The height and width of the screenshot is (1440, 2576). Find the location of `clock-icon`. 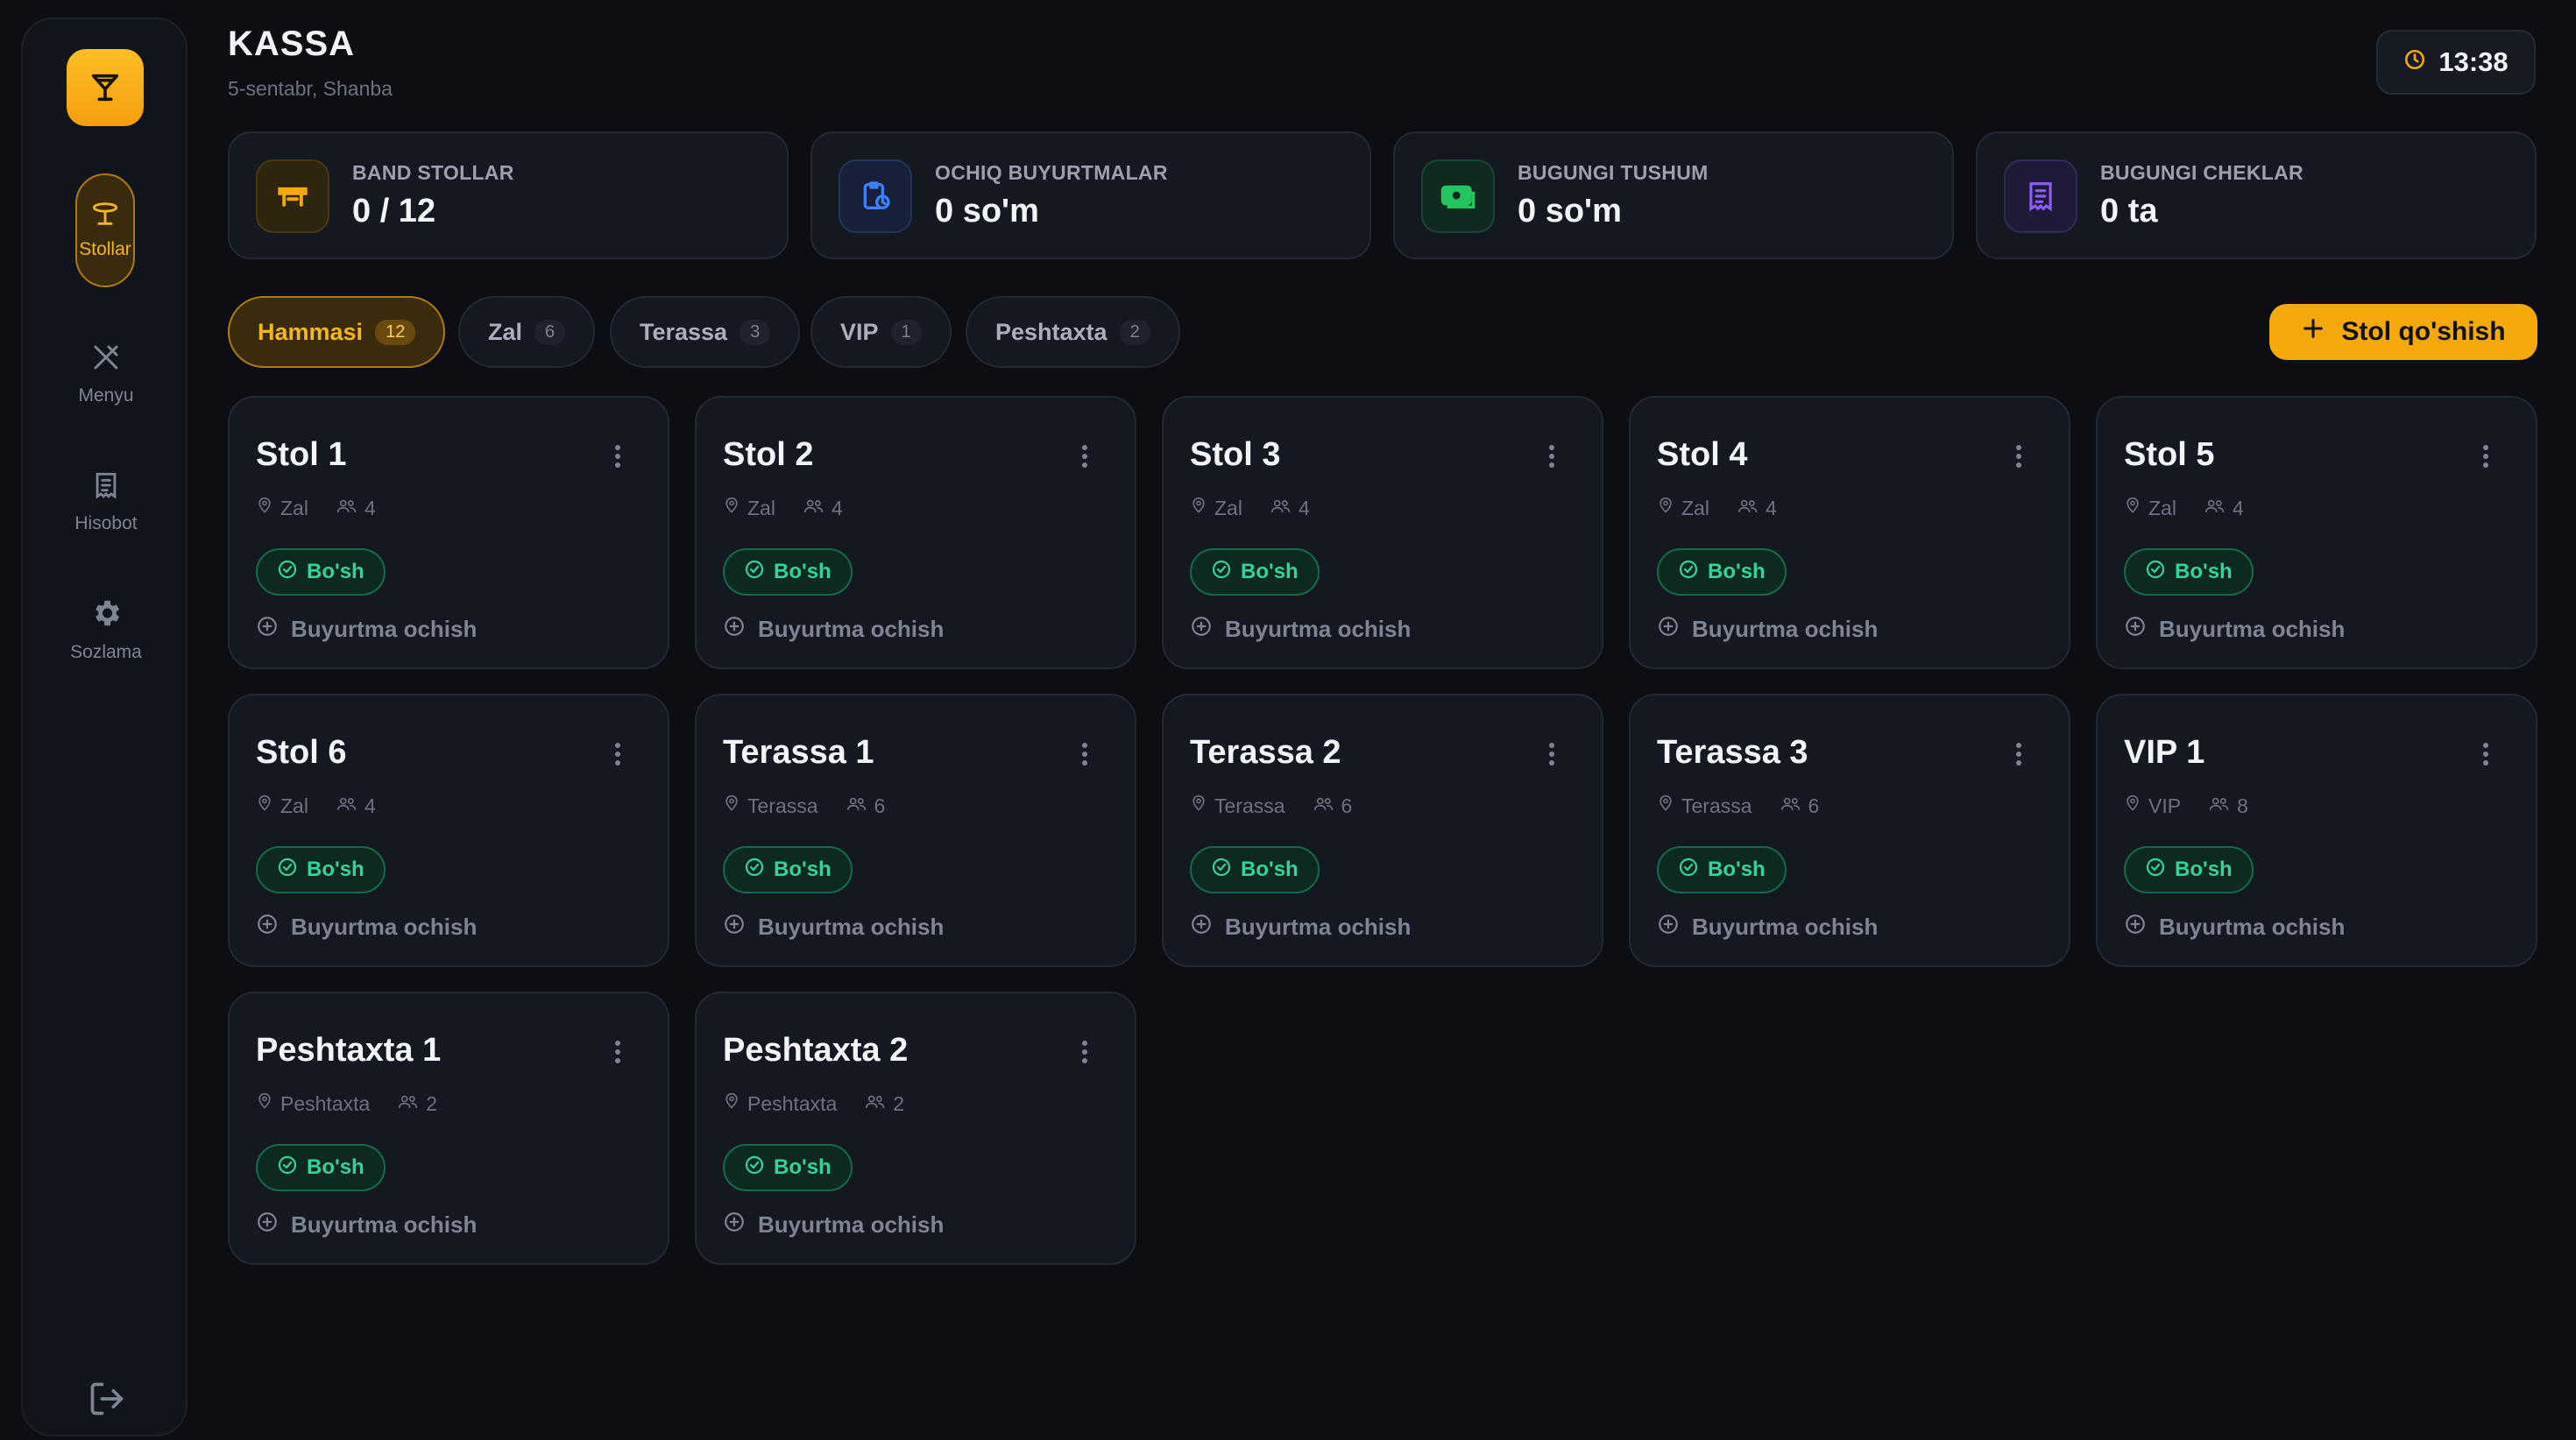

clock-icon is located at coordinates (2414, 62).